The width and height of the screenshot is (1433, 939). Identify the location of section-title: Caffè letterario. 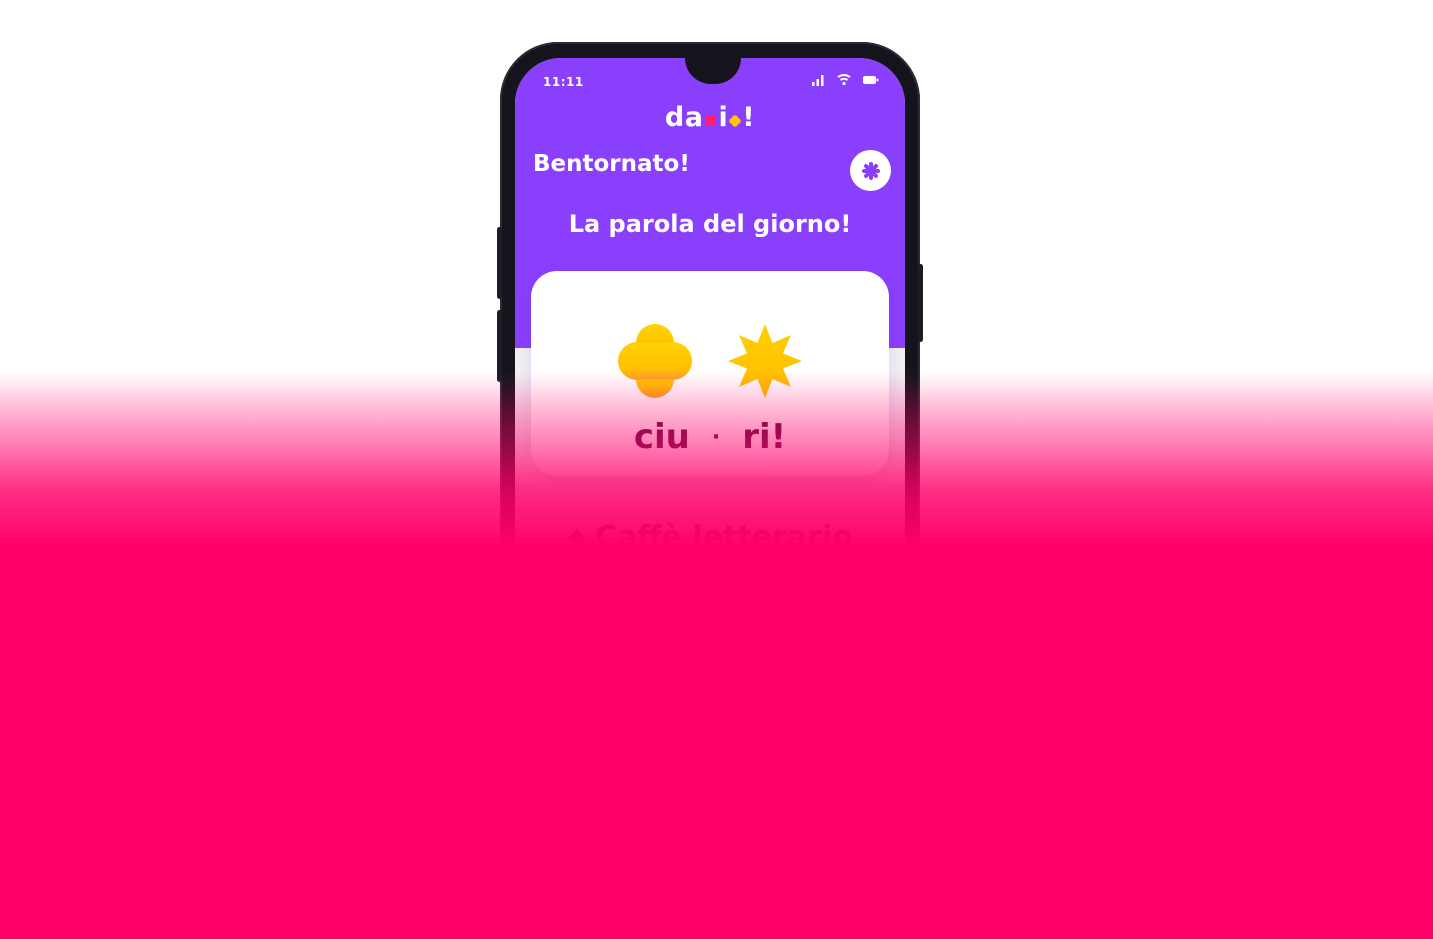
(710, 537).